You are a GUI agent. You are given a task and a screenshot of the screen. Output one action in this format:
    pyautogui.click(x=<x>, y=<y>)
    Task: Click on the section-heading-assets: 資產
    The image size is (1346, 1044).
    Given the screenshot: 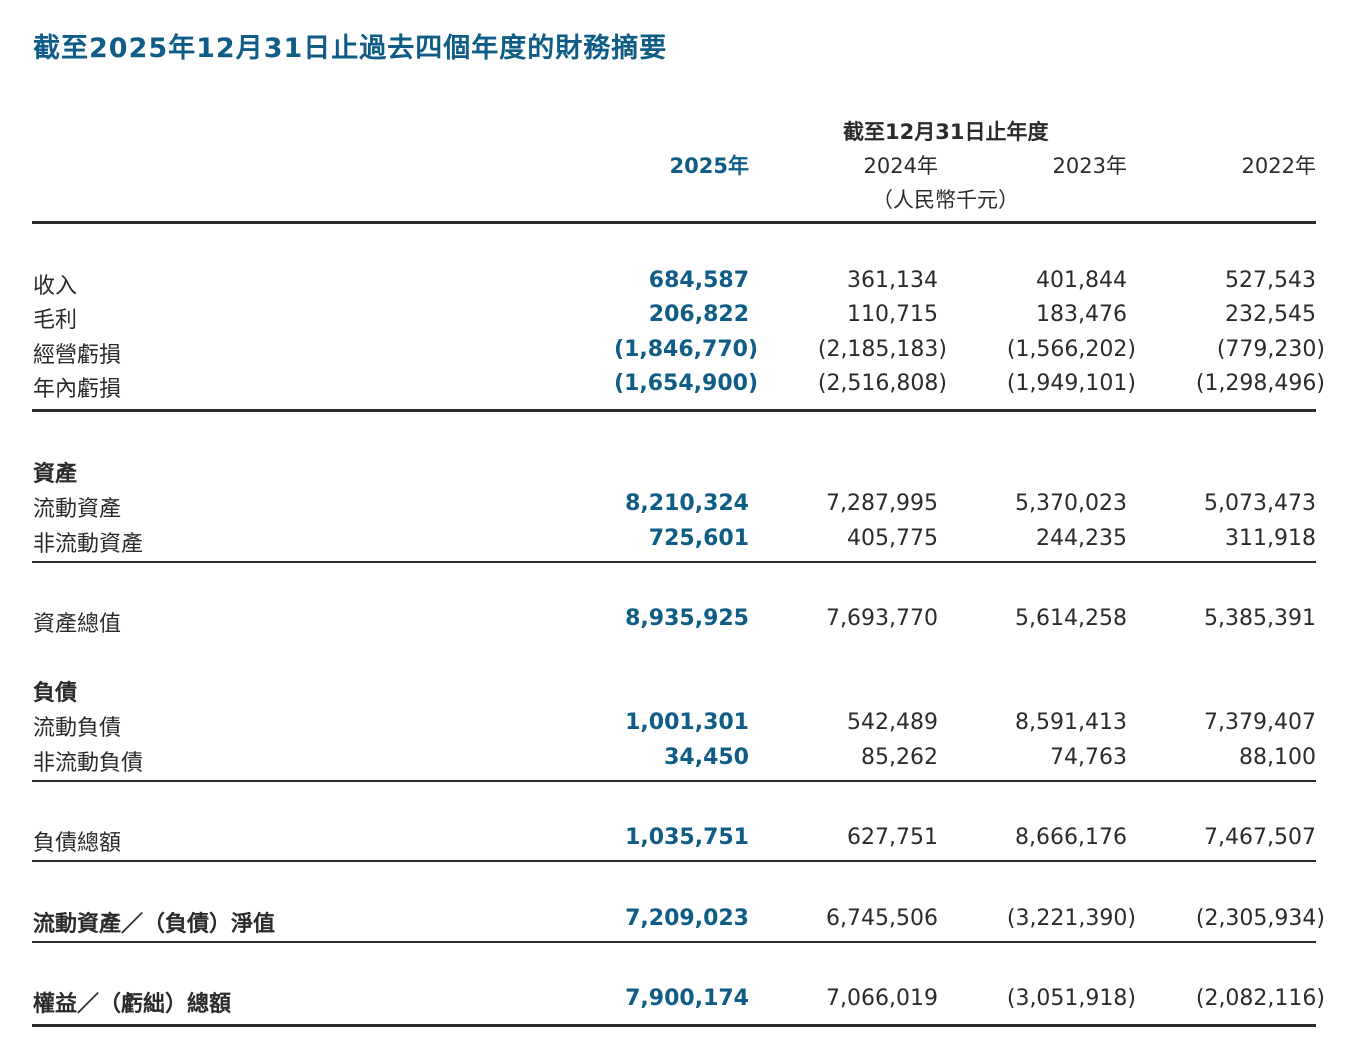 What is the action you would take?
    pyautogui.click(x=55, y=474)
    